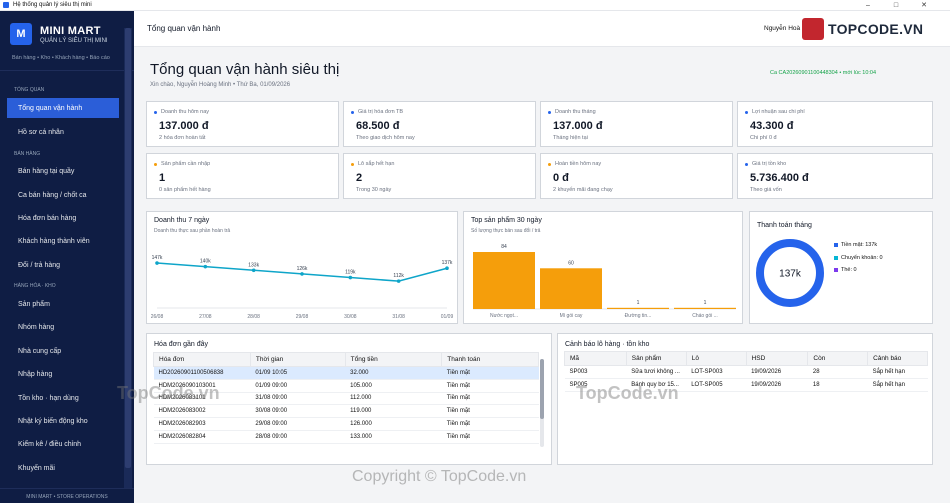 Image resolution: width=950 pixels, height=503 pixels. Describe the element at coordinates (837, 372) in the screenshot. I see `cell: 28` at that location.